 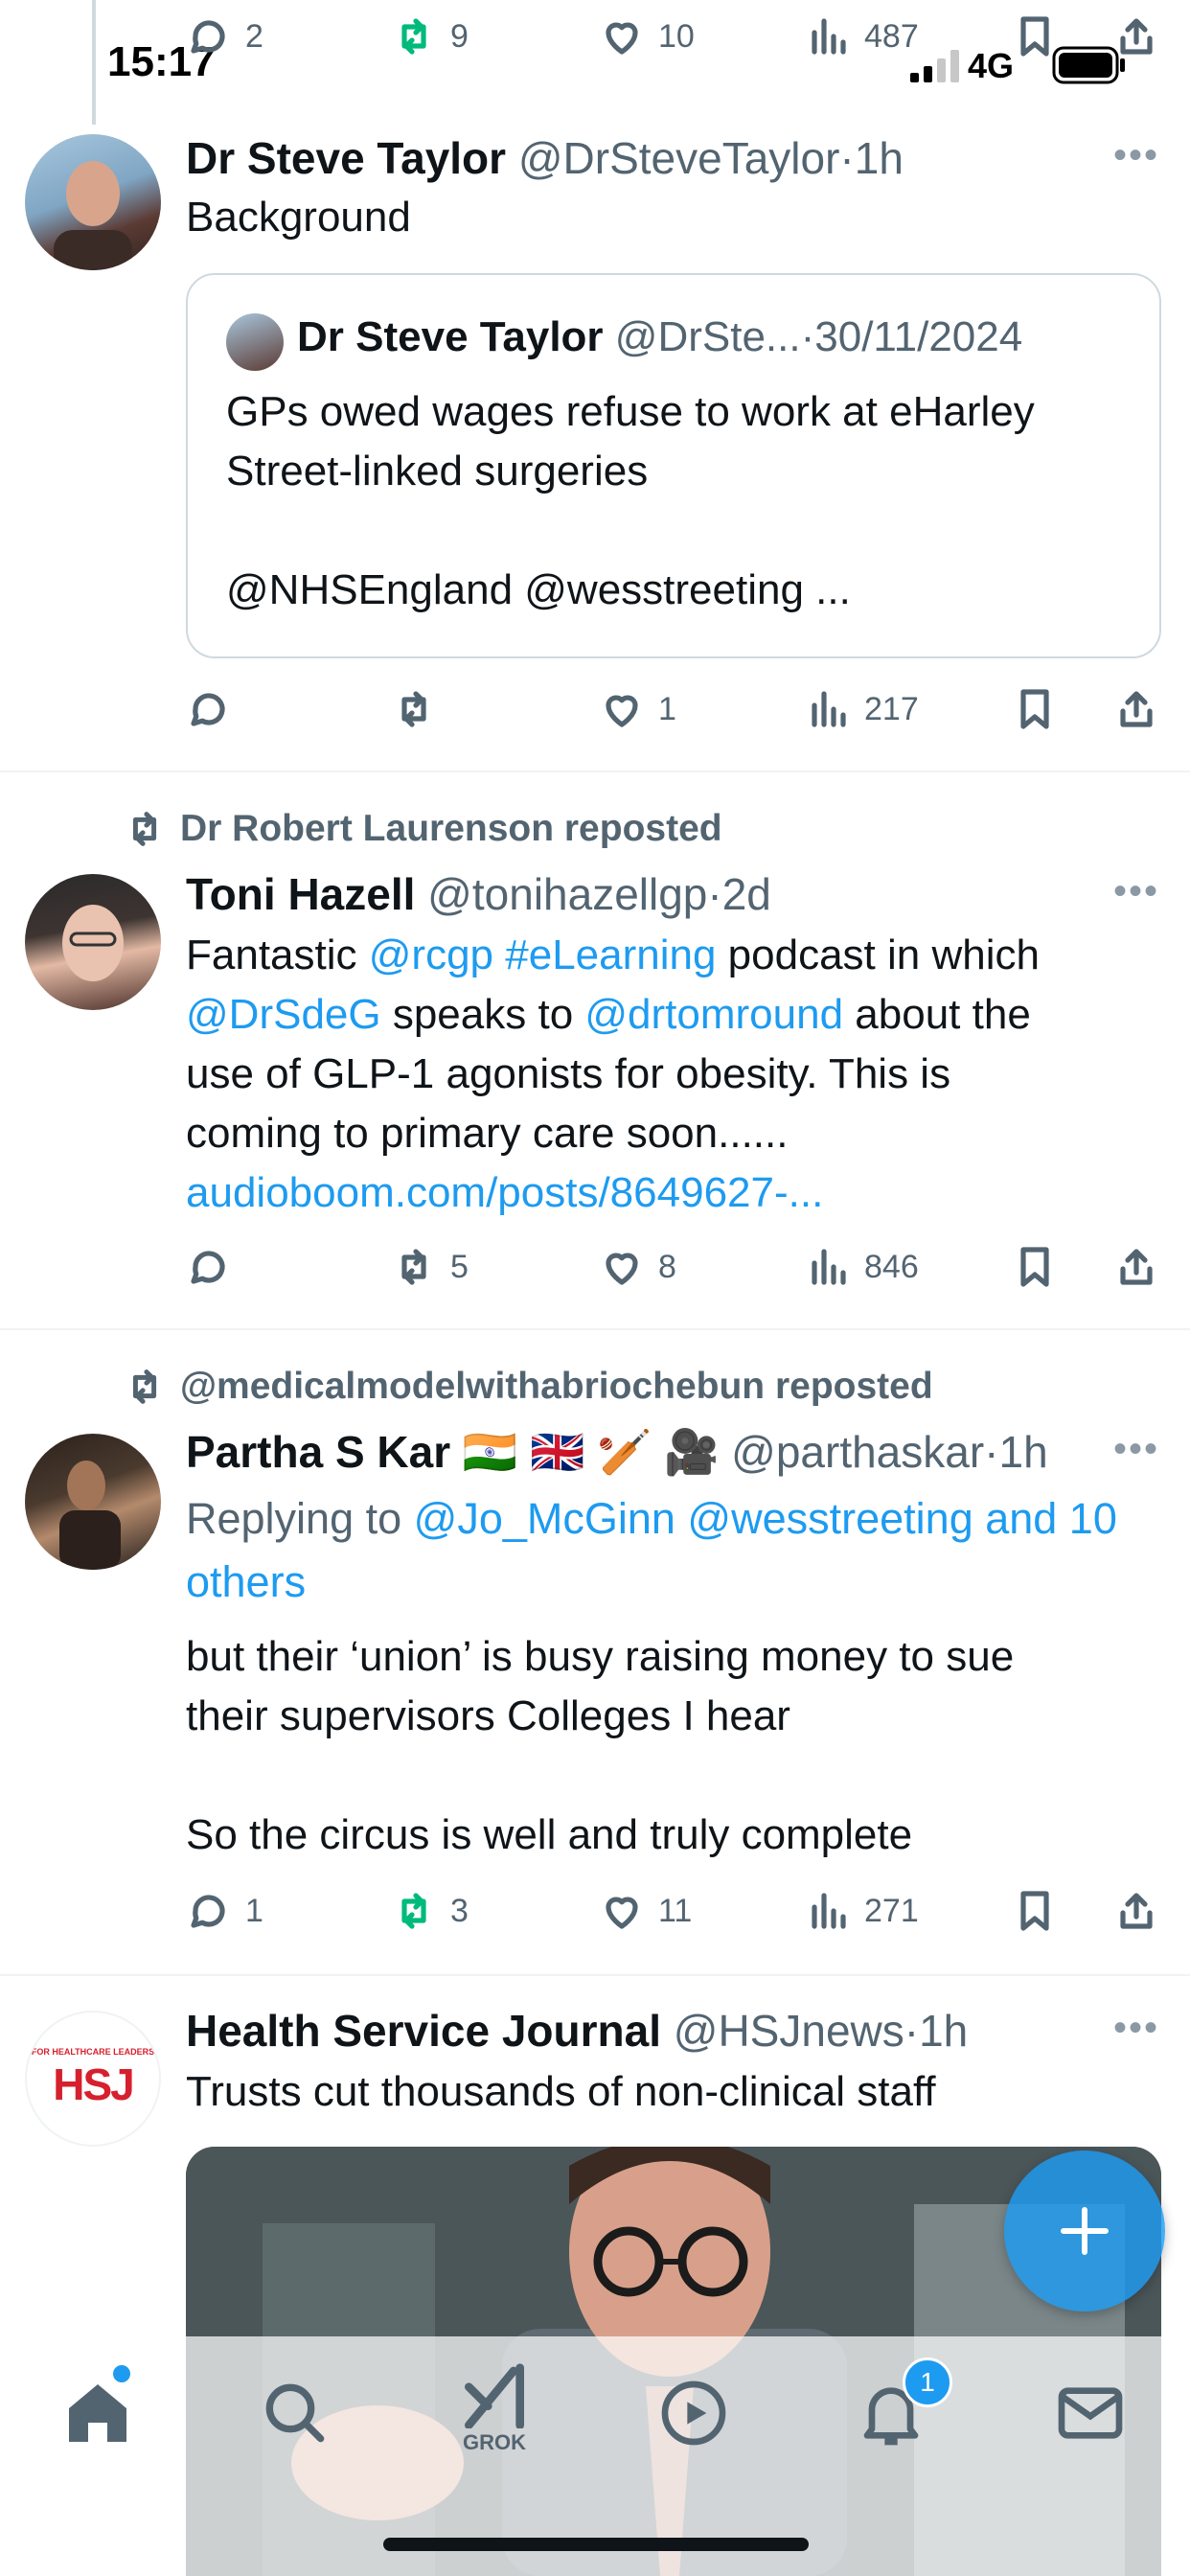 I want to click on views-count: 487, so click(x=891, y=36).